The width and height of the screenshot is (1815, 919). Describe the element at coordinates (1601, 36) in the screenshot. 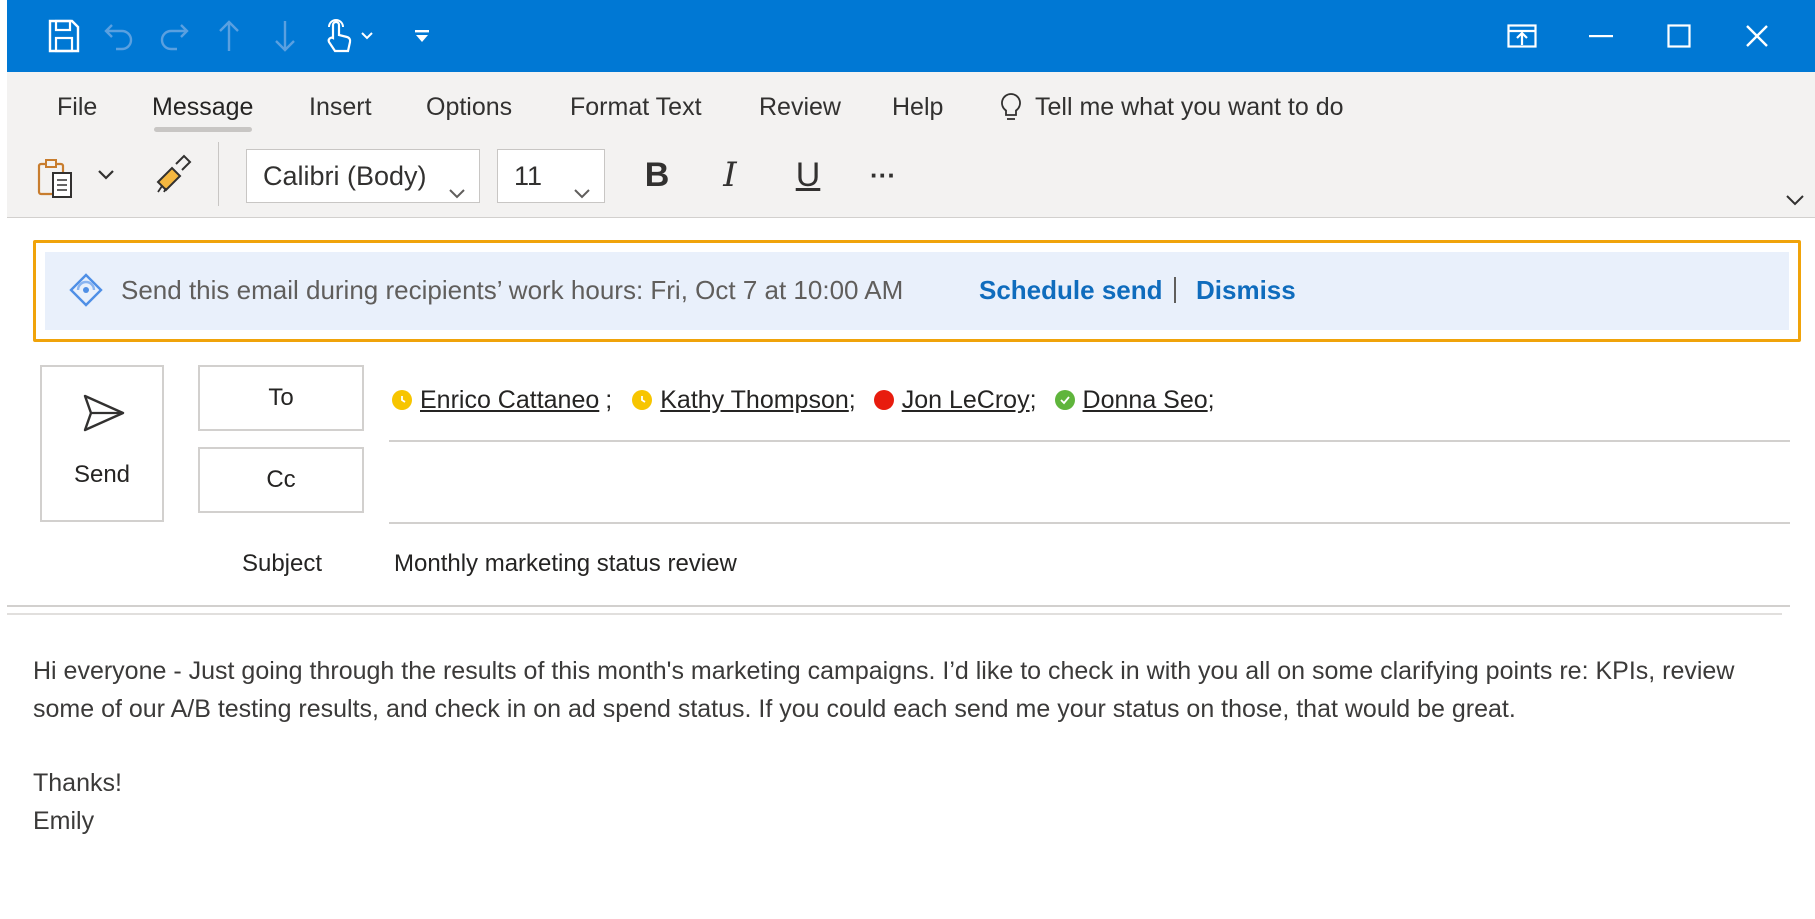

I see `minimize-icon` at that location.